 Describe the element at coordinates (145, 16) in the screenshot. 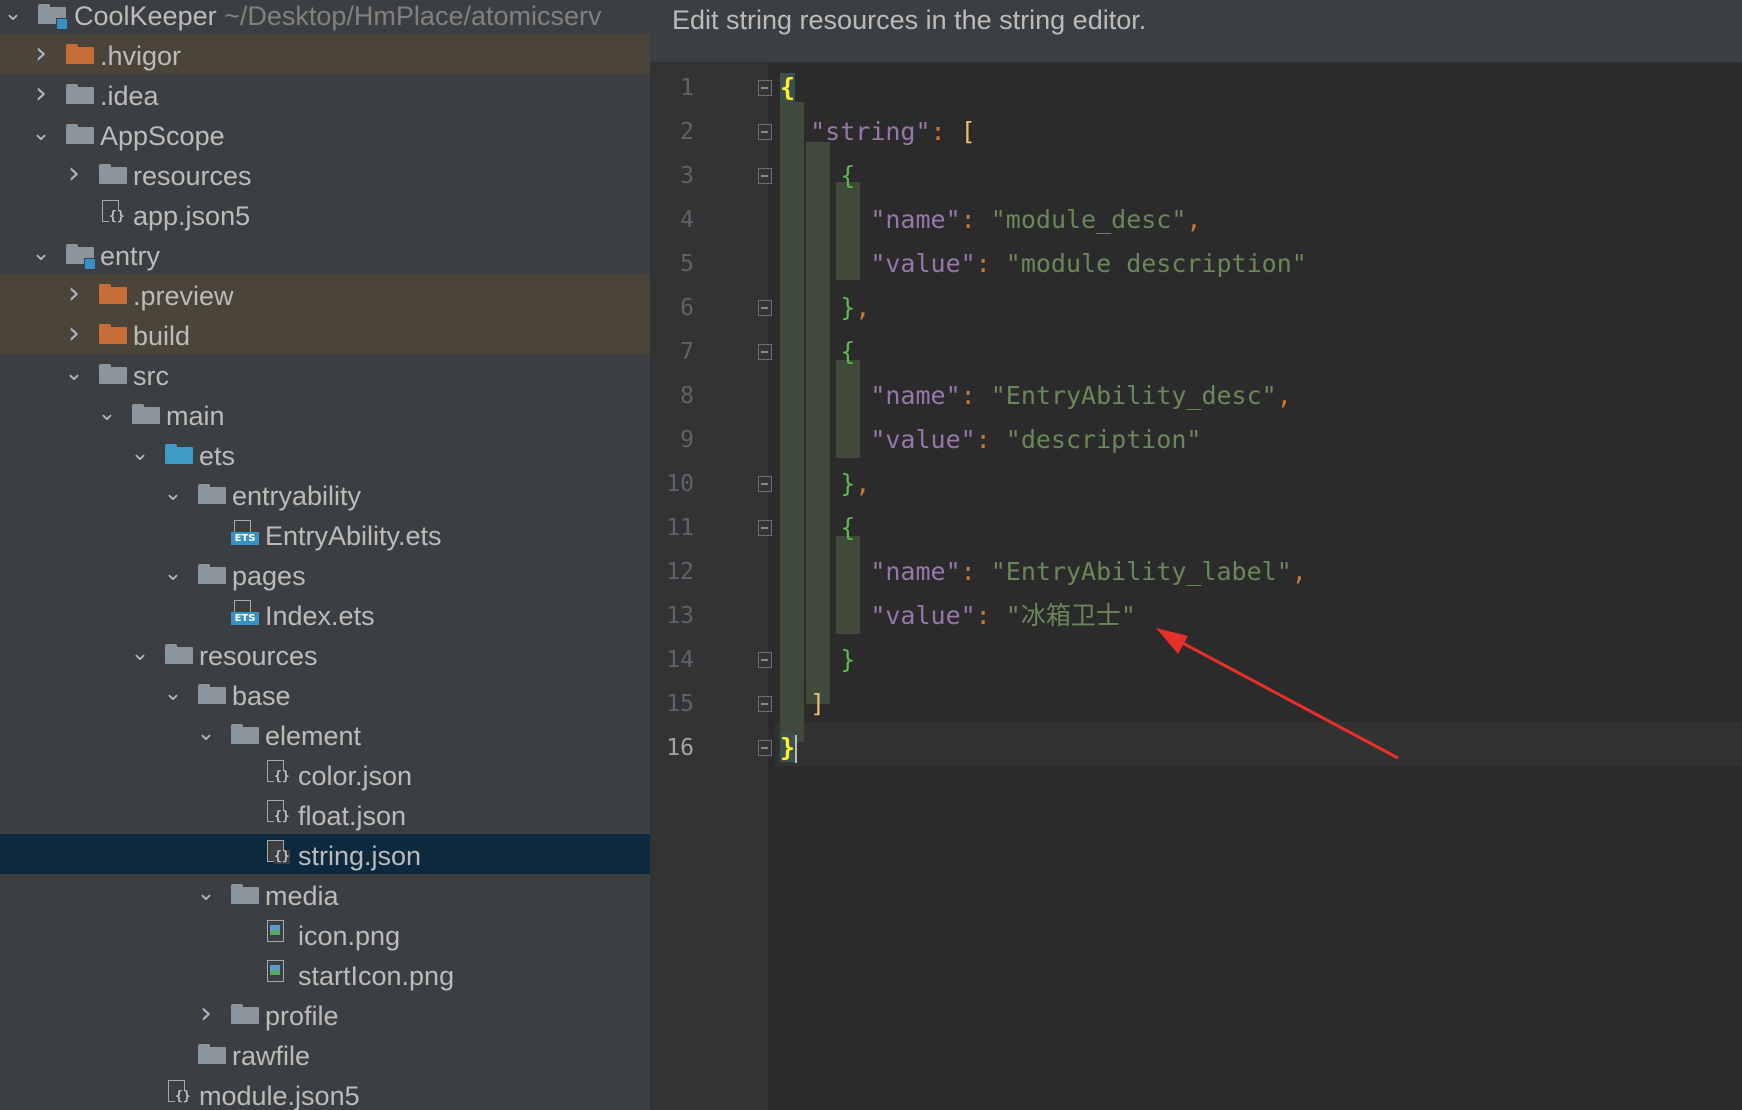

I see `project-name: CoolKeeper` at that location.